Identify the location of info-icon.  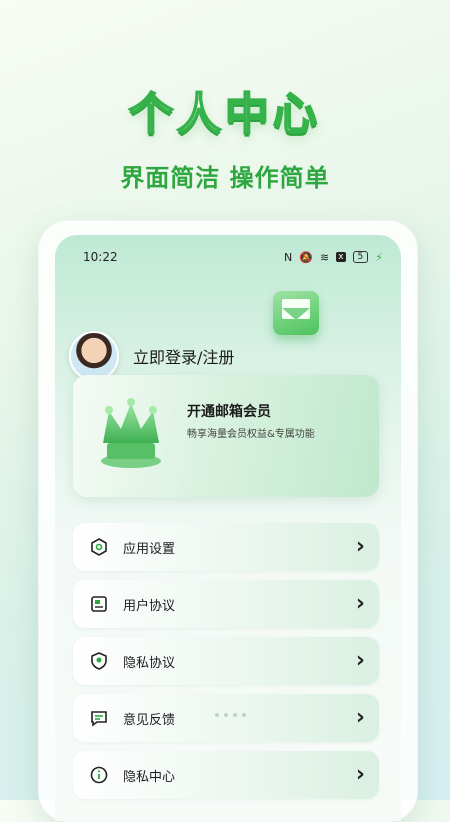
(99, 775).